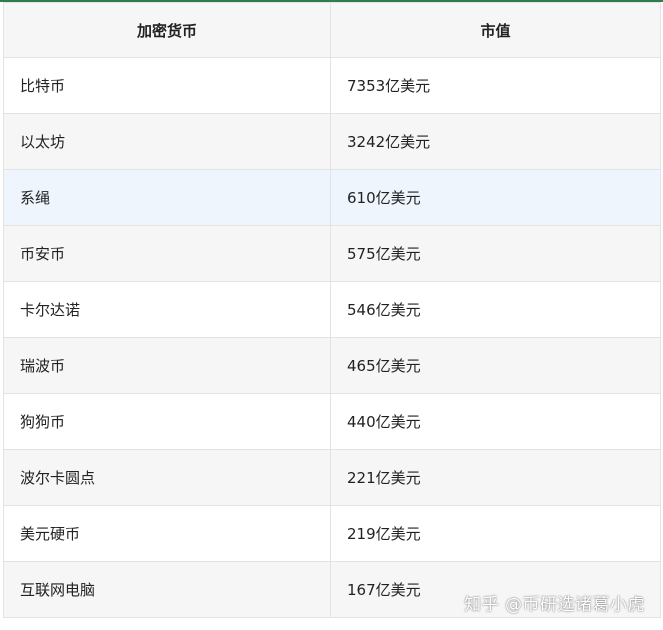  Describe the element at coordinates (495, 365) in the screenshot. I see `market-cap: 465亿美元` at that location.